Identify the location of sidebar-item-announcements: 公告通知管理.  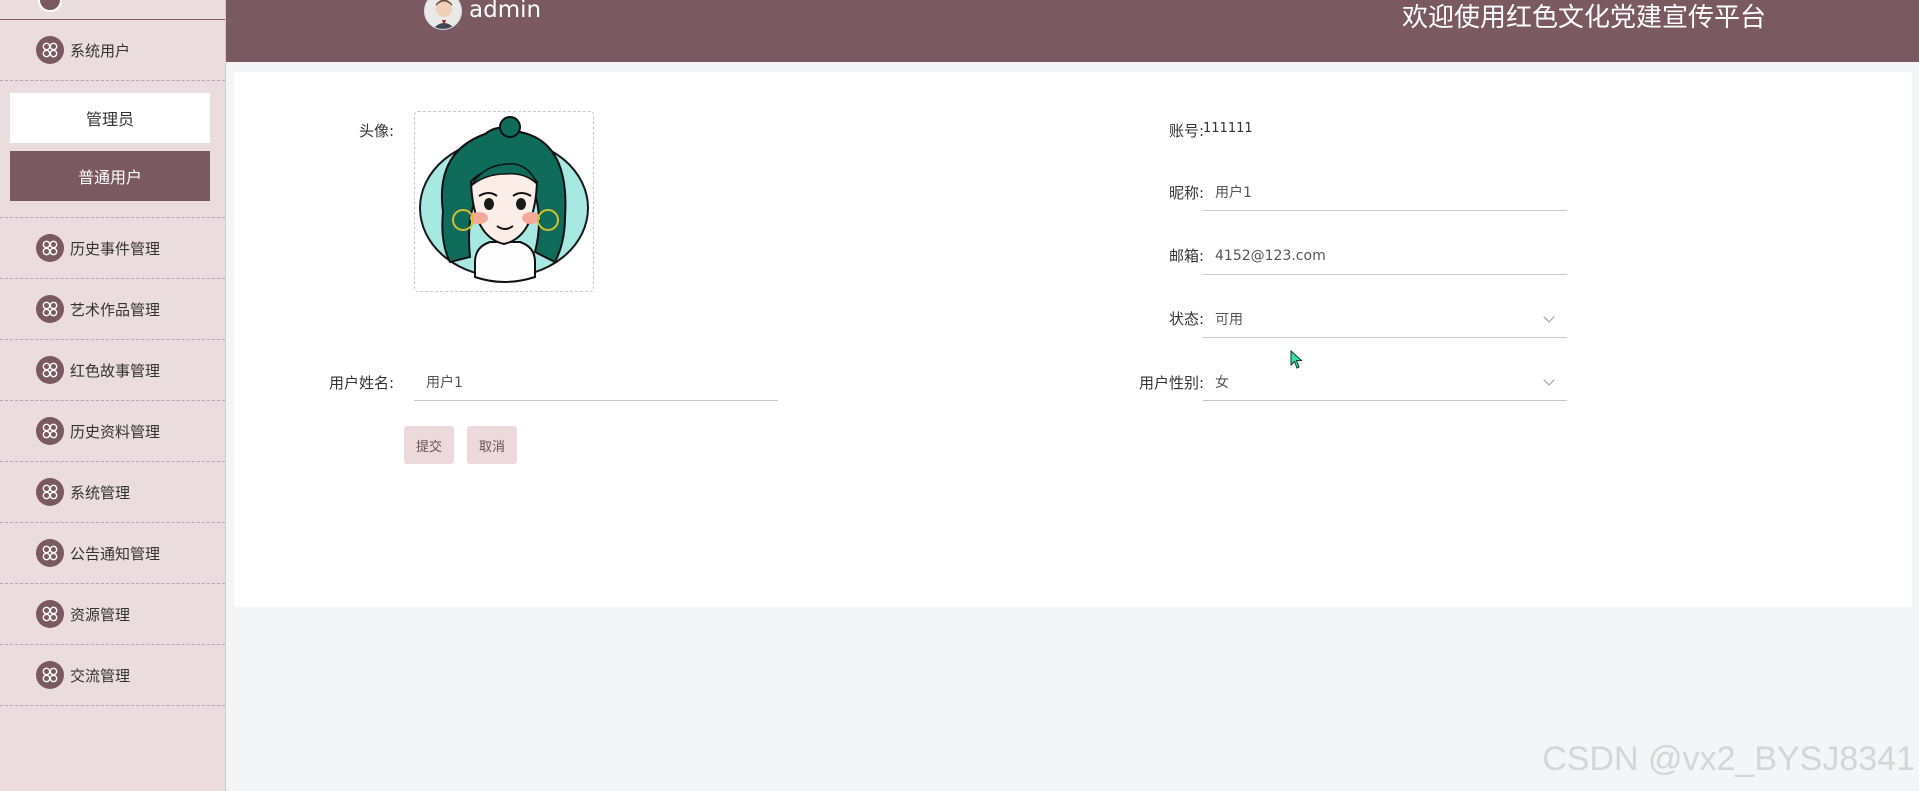
(112, 553).